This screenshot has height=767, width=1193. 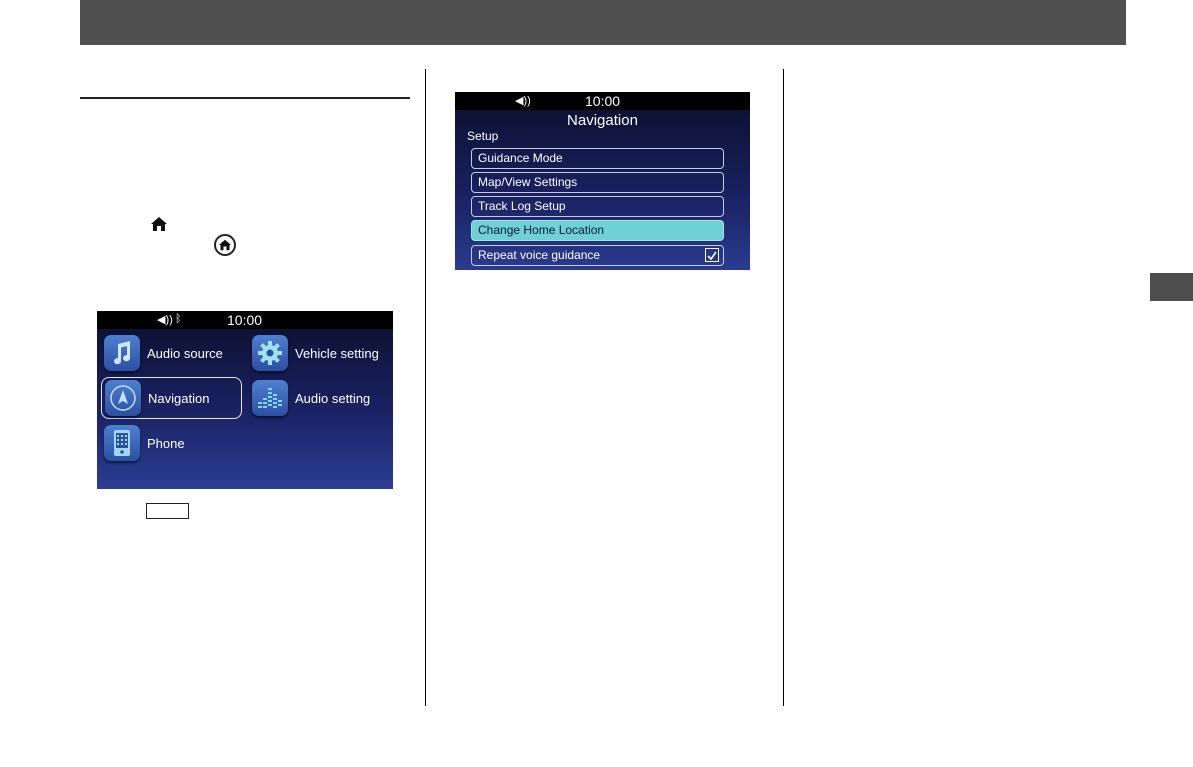 What do you see at coordinates (159, 226) in the screenshot?
I see `home-icon` at bounding box center [159, 226].